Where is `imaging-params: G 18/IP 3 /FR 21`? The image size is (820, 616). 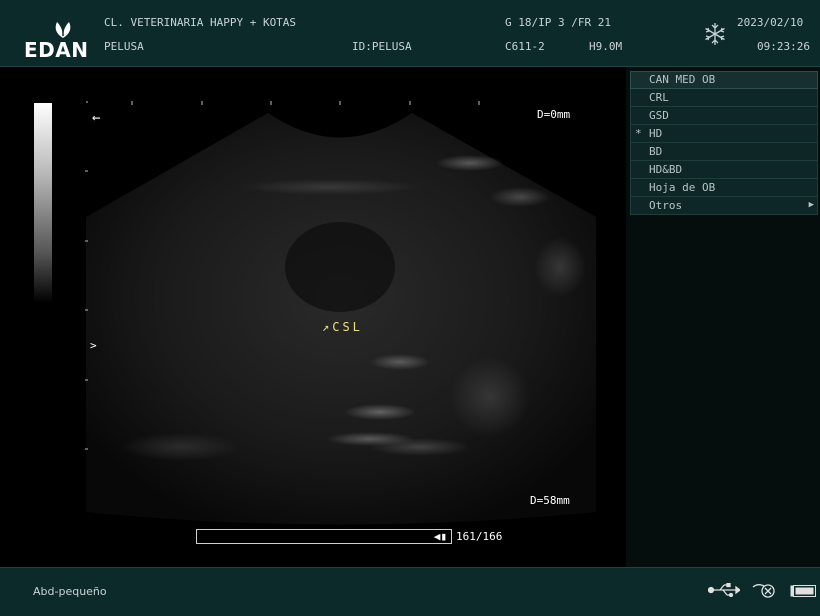 imaging-params: G 18/IP 3 /FR 21 is located at coordinates (558, 22).